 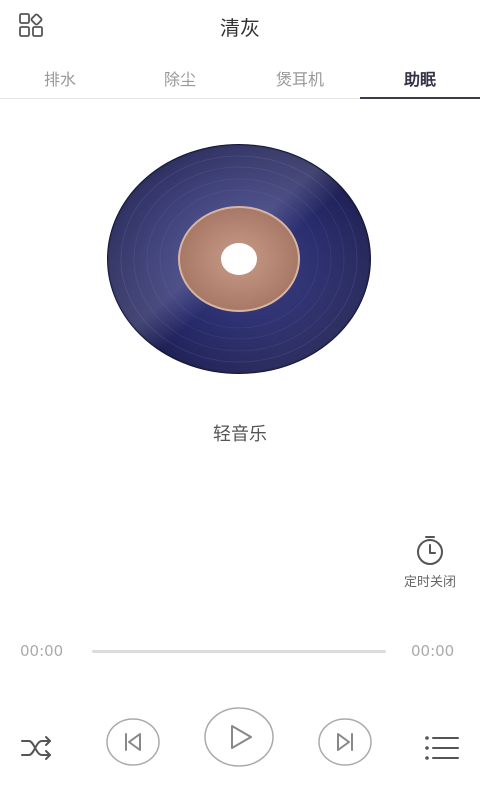 What do you see at coordinates (420, 80) in the screenshot?
I see `tab-sleep-aid: 助眠` at bounding box center [420, 80].